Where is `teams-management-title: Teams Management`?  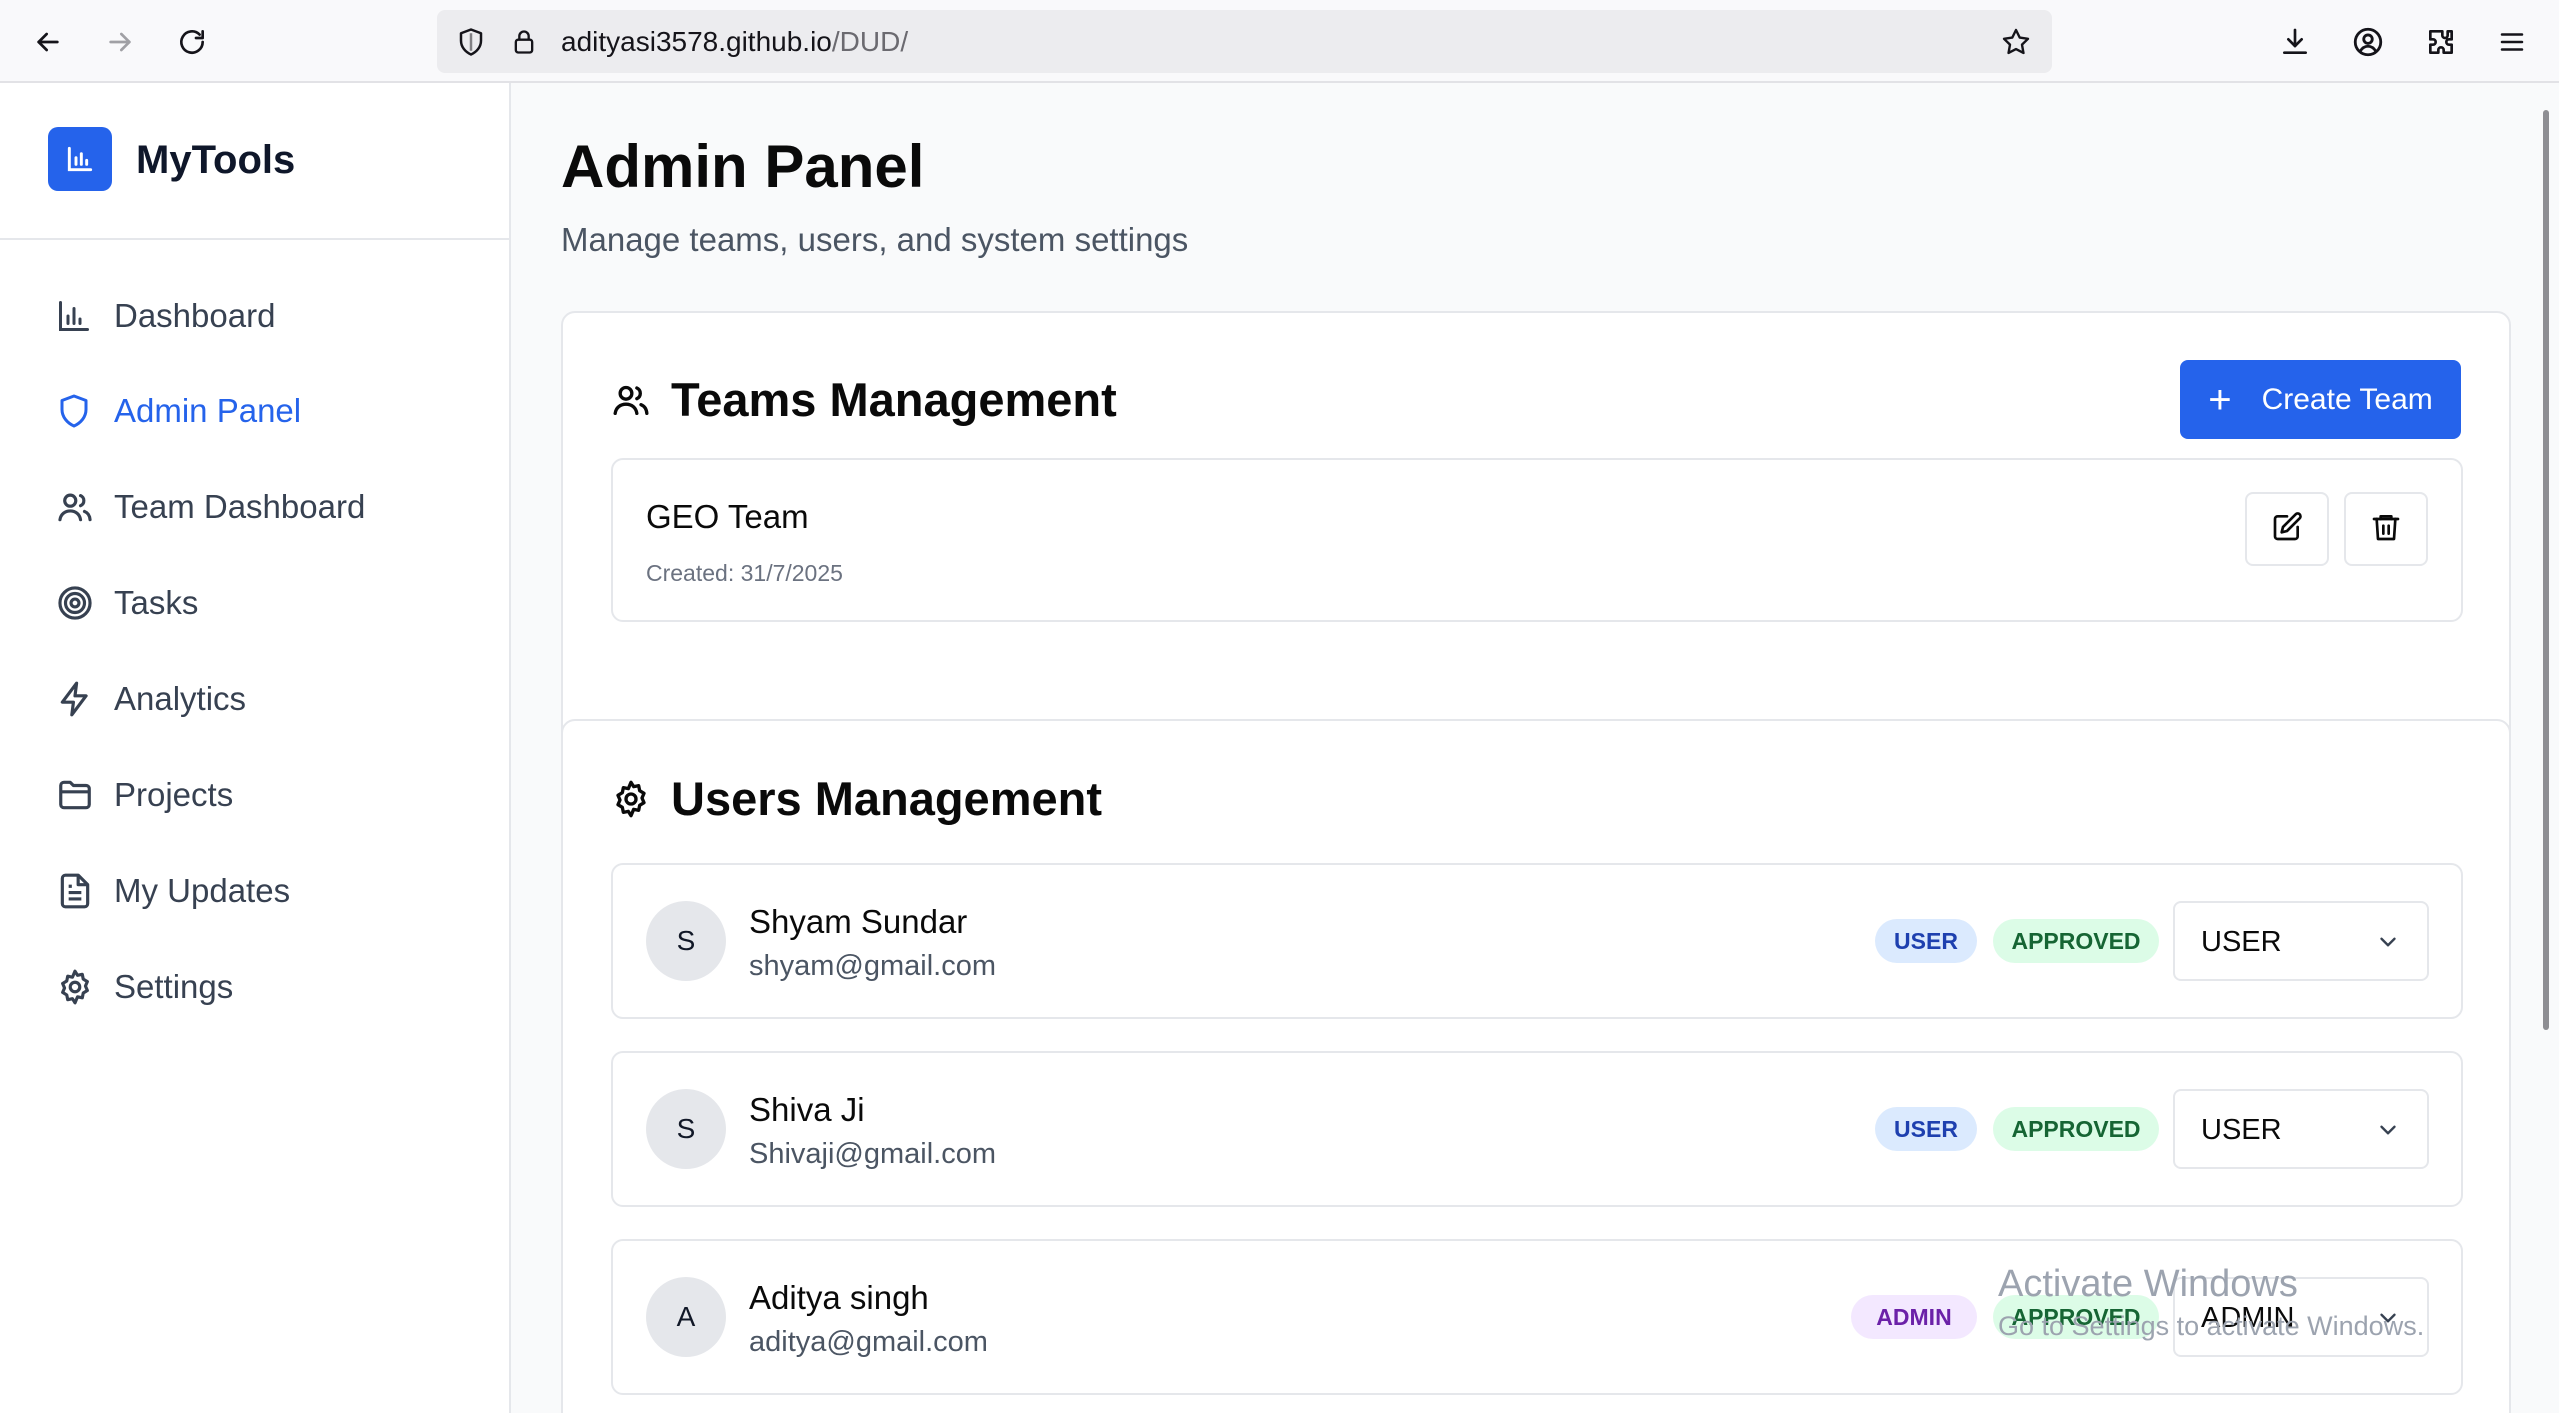
teams-management-title: Teams Management is located at coordinates (864, 400).